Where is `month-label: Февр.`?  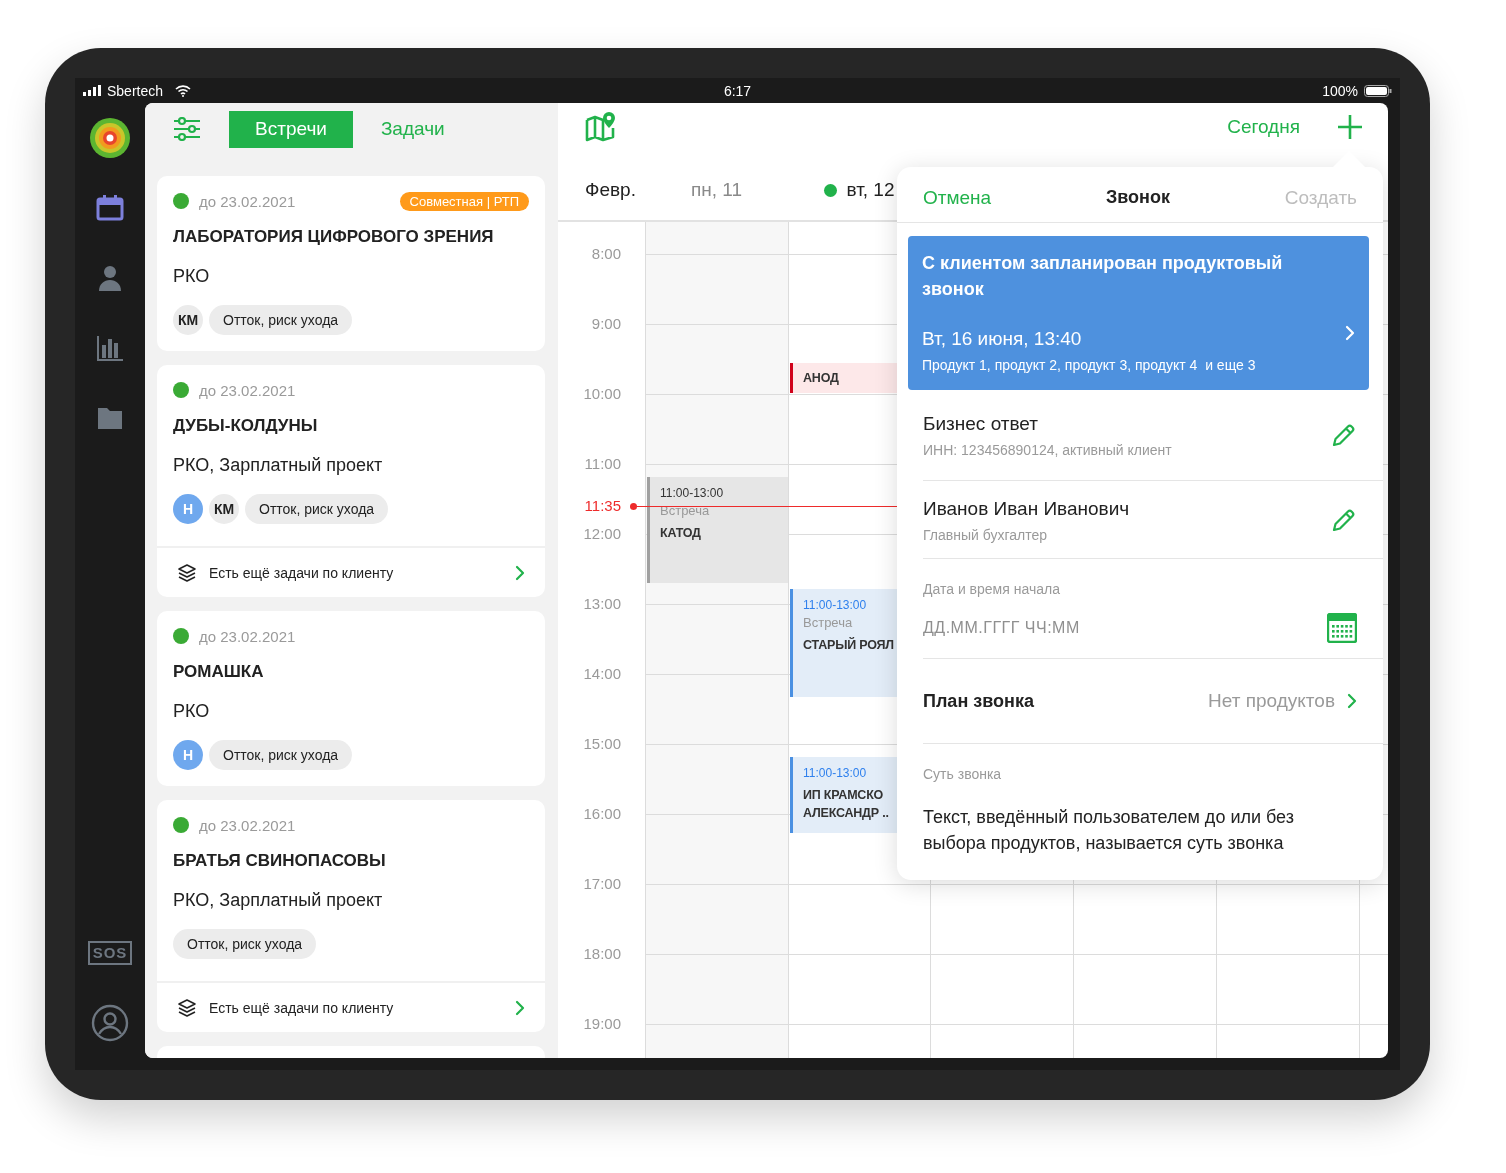 month-label: Февр. is located at coordinates (610, 190).